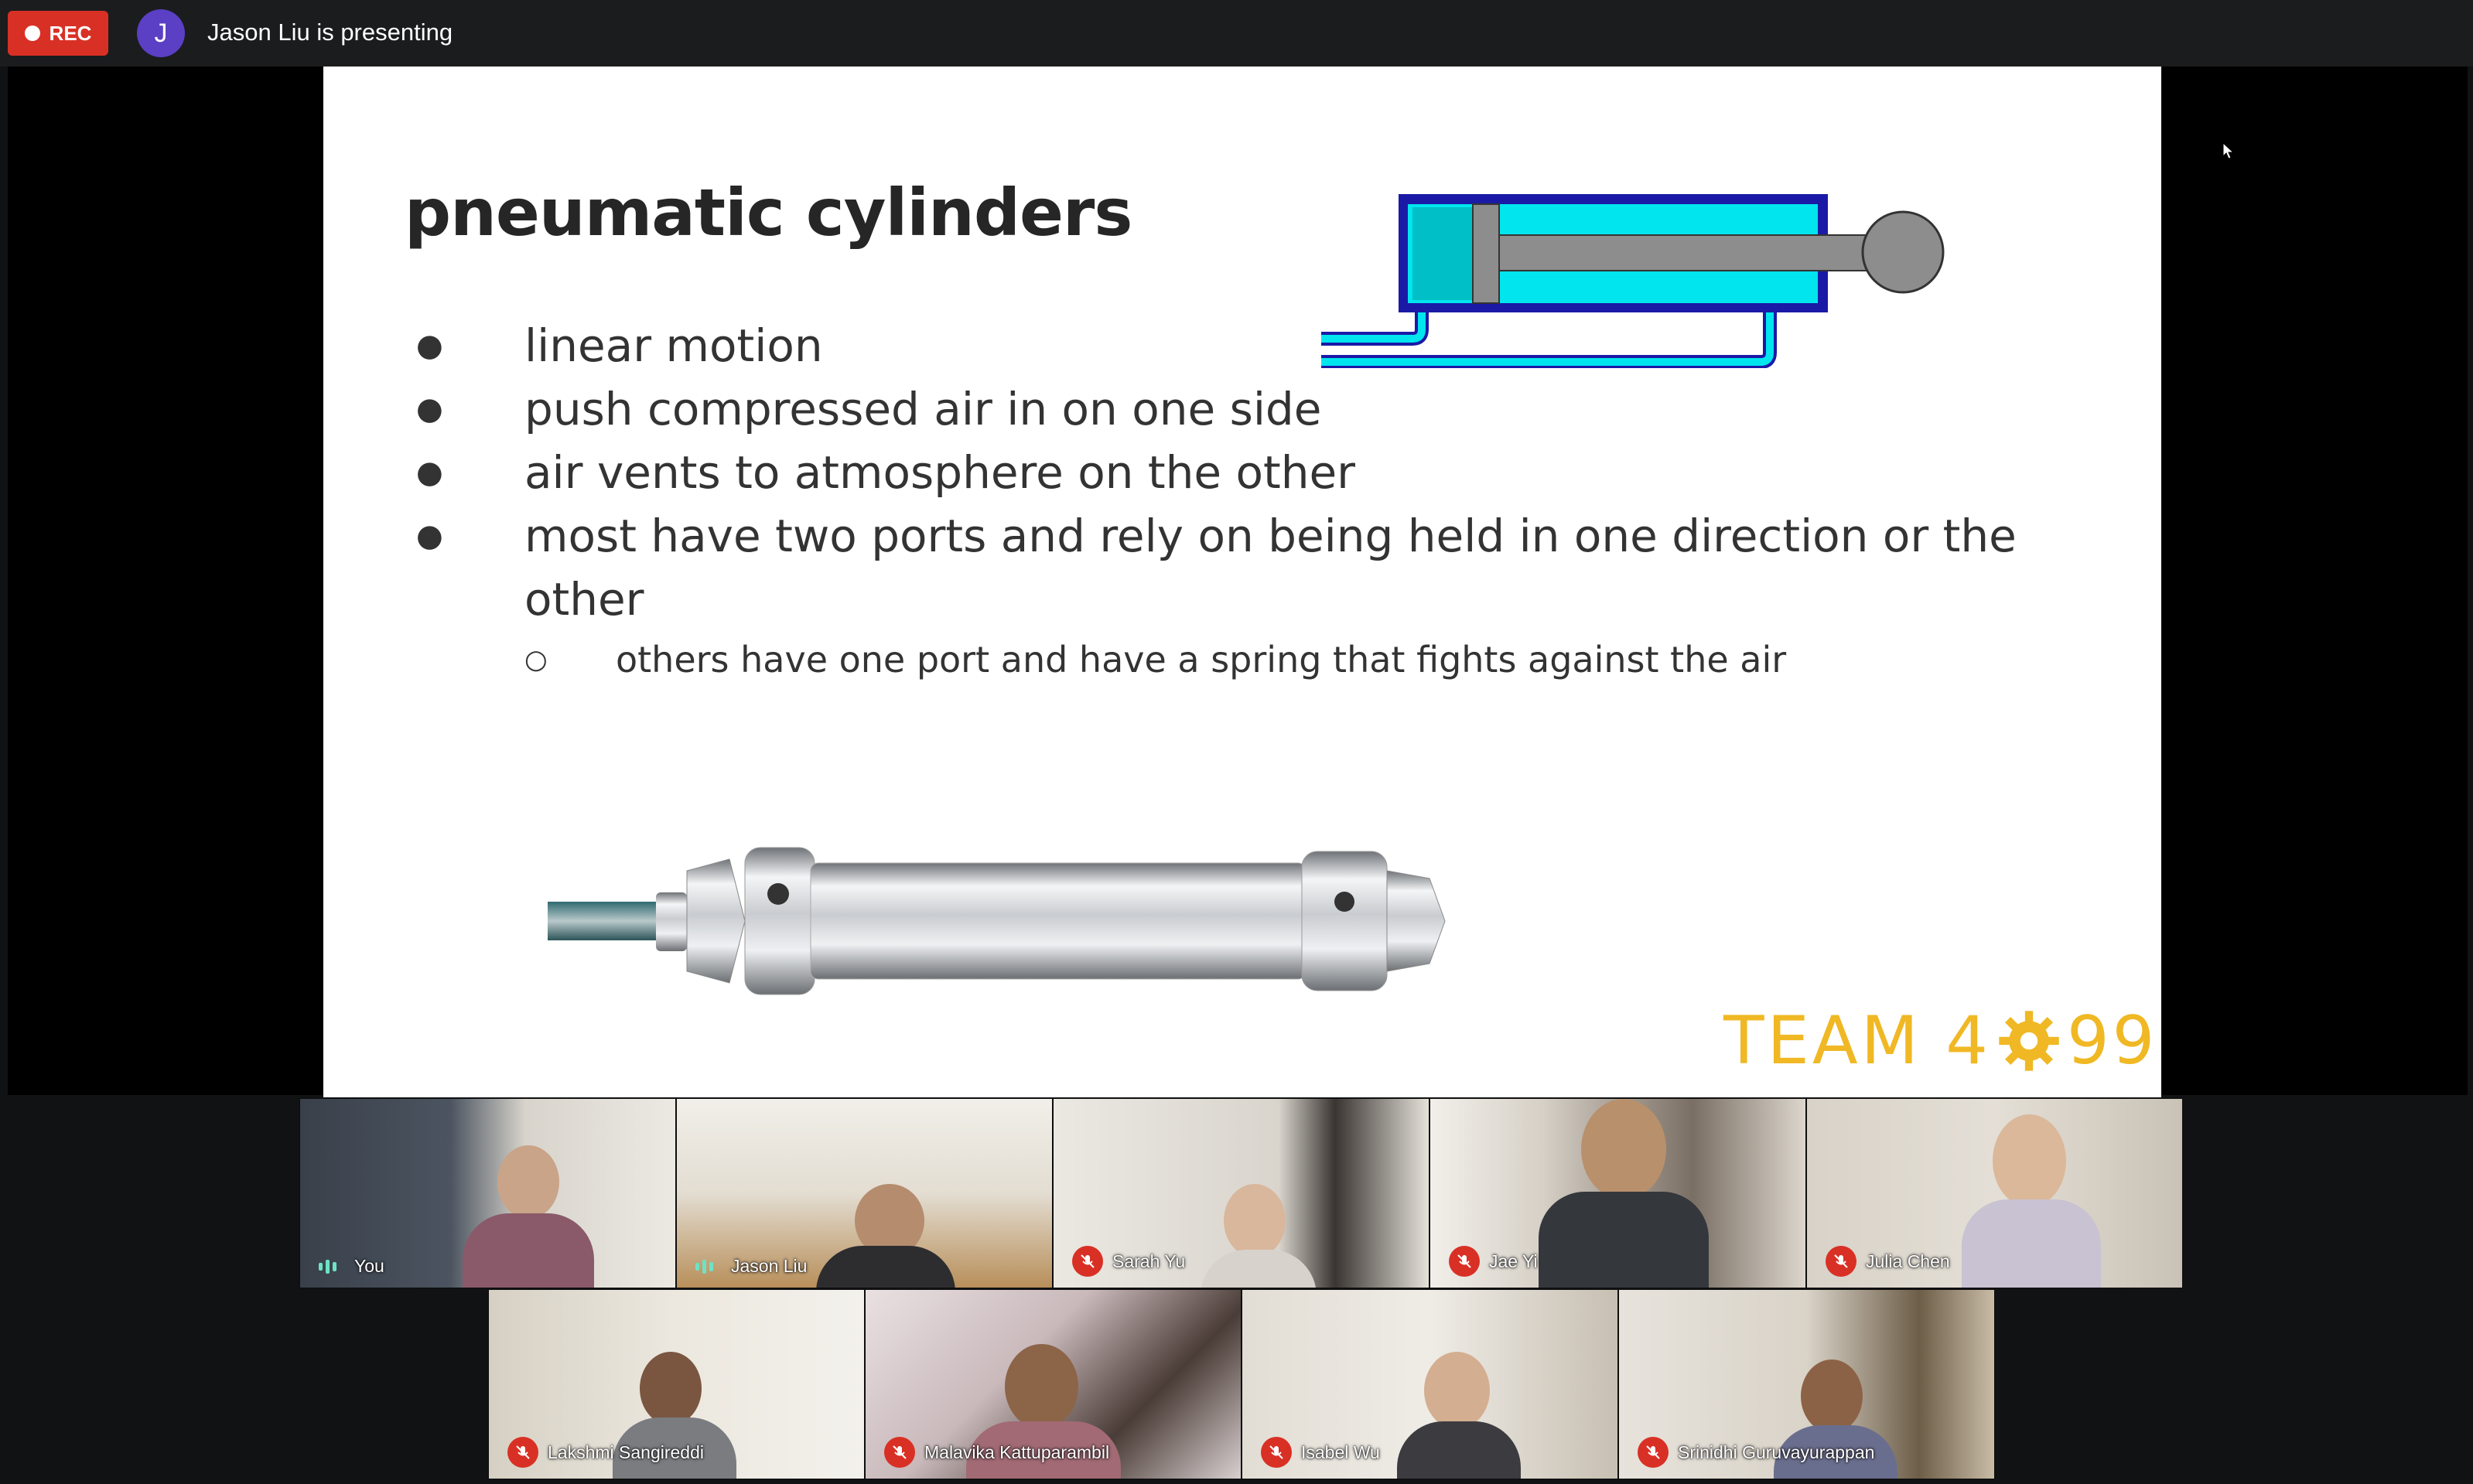  Describe the element at coordinates (1259, 472) in the screenshot. I see `bullet-item: air vents to atmosphere on the other` at that location.